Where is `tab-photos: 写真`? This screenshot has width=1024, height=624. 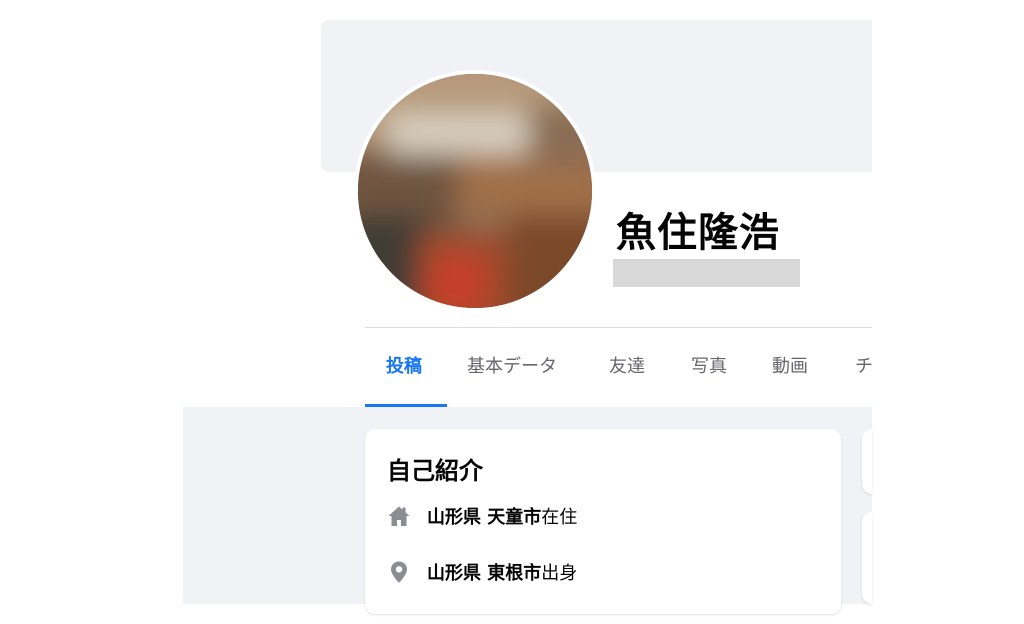
tab-photos: 写真 is located at coordinates (709, 367).